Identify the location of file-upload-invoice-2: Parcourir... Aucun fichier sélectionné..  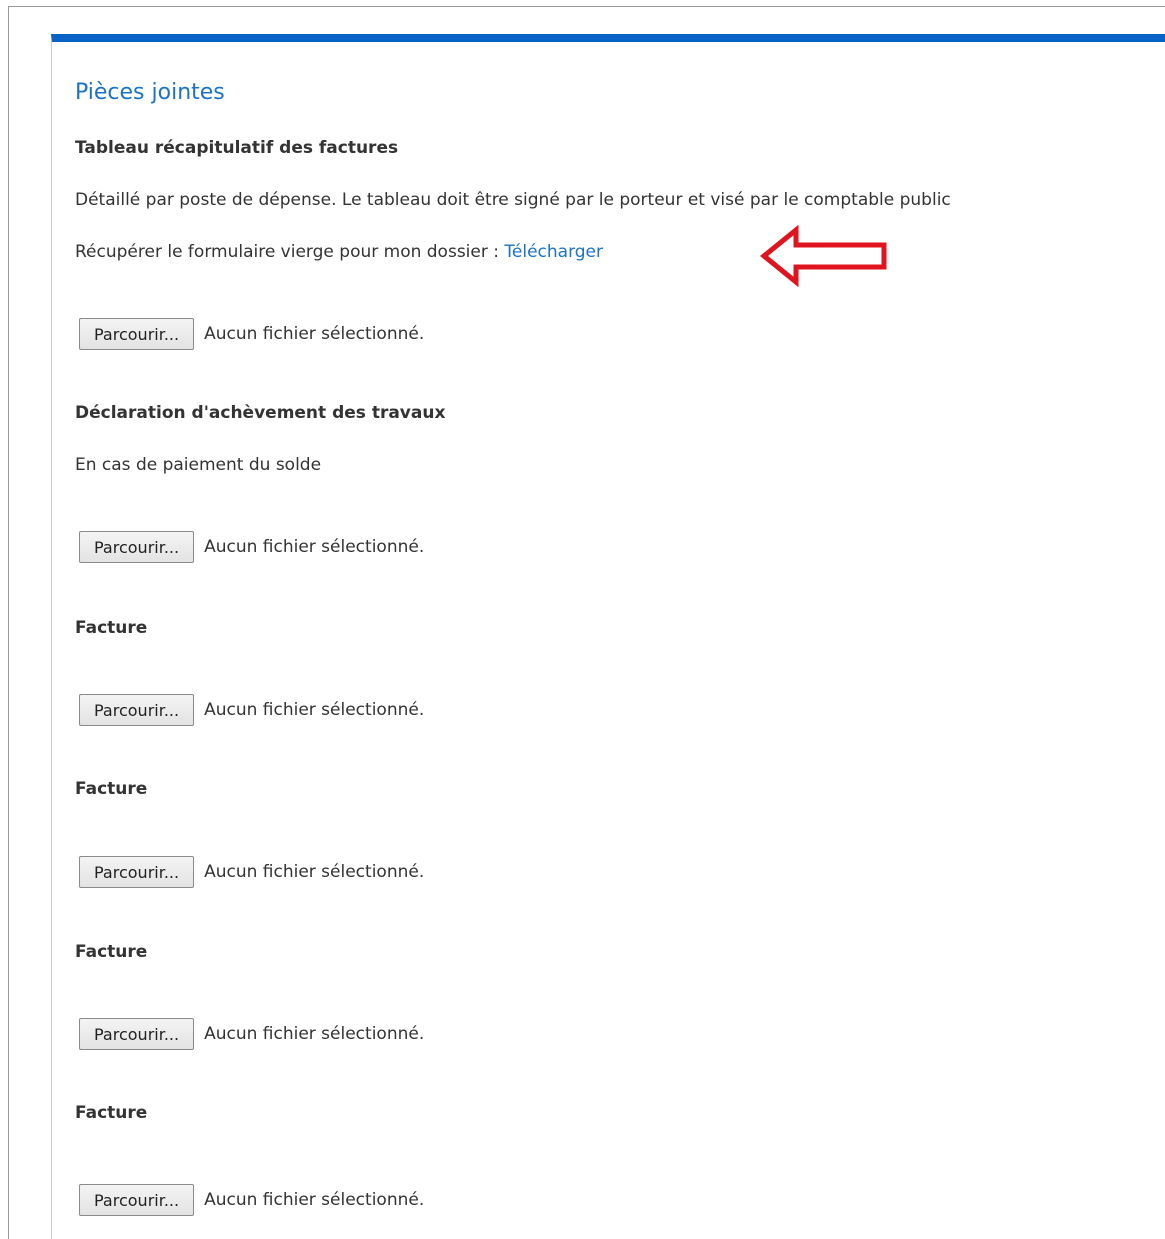
(251, 872).